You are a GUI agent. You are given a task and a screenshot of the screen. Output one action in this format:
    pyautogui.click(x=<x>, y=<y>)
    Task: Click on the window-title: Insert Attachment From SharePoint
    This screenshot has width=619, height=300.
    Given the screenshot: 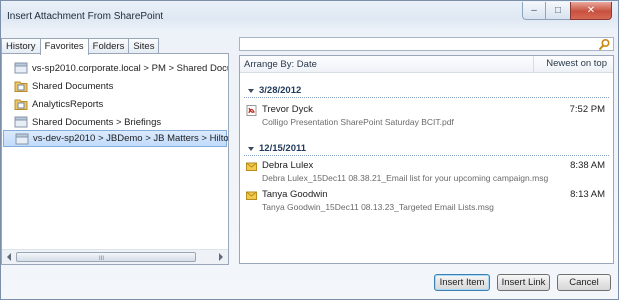 What is the action you would take?
    pyautogui.click(x=85, y=16)
    